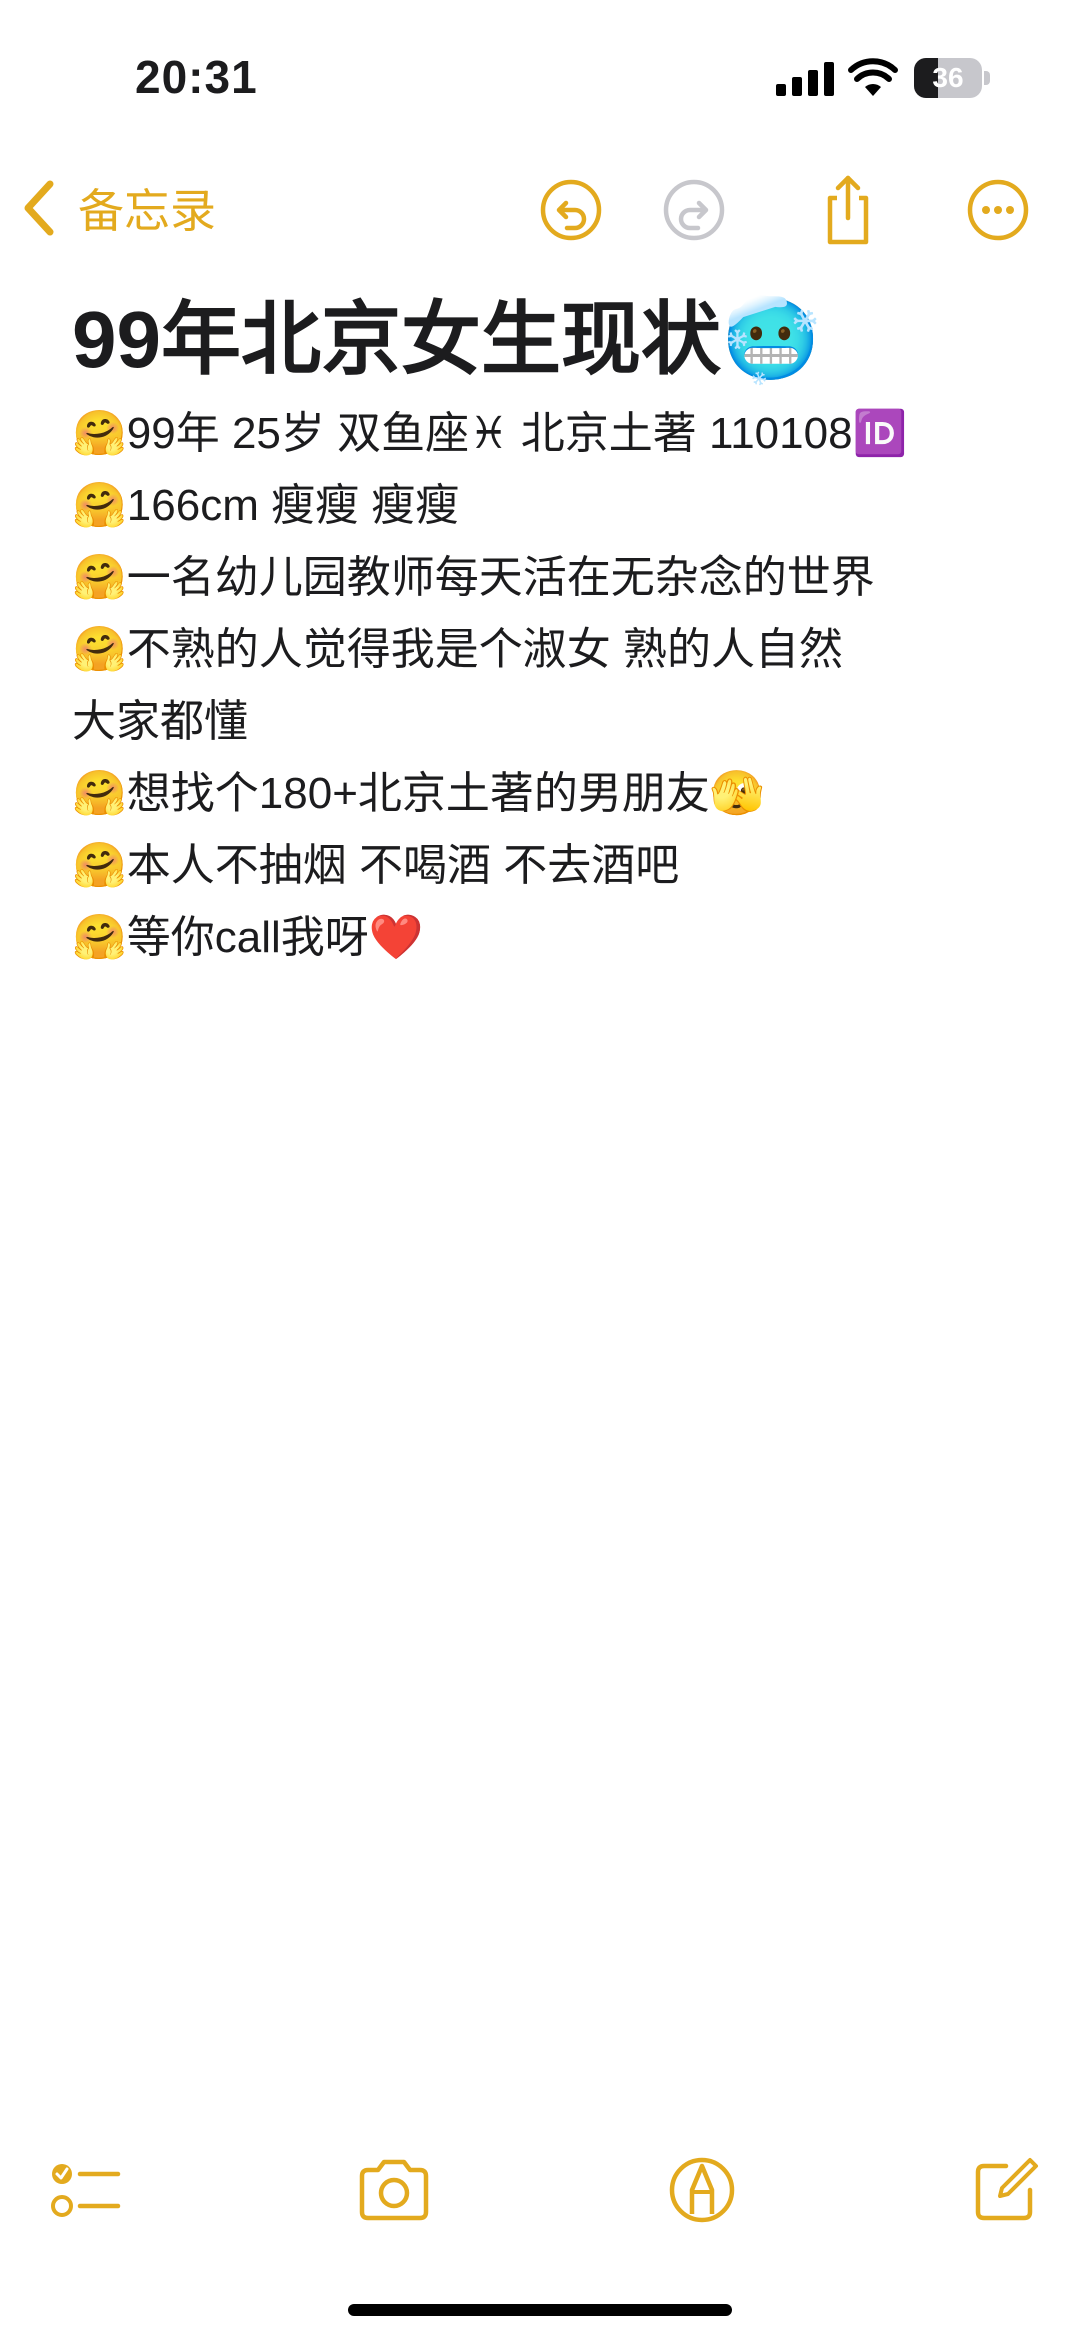 The width and height of the screenshot is (1080, 2341). I want to click on note-line: 🤗不熟的人觉得我是个淑女 熟的人自然, so click(552, 650).